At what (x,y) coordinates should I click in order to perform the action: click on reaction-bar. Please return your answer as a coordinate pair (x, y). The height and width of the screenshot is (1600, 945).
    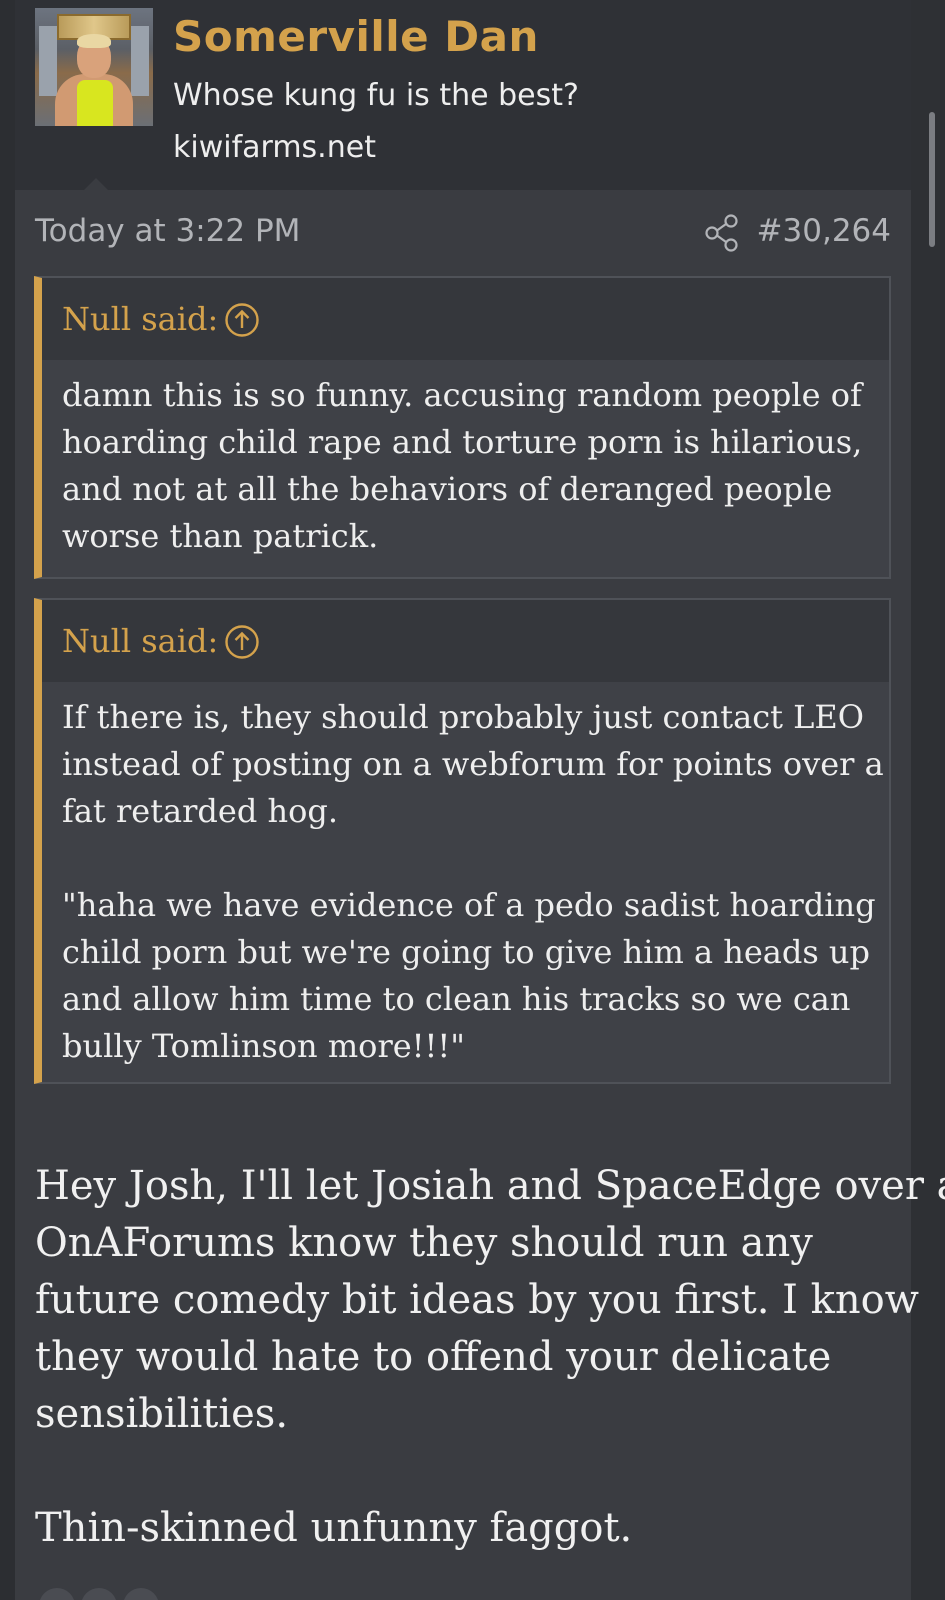
    Looking at the image, I should click on (104, 1594).